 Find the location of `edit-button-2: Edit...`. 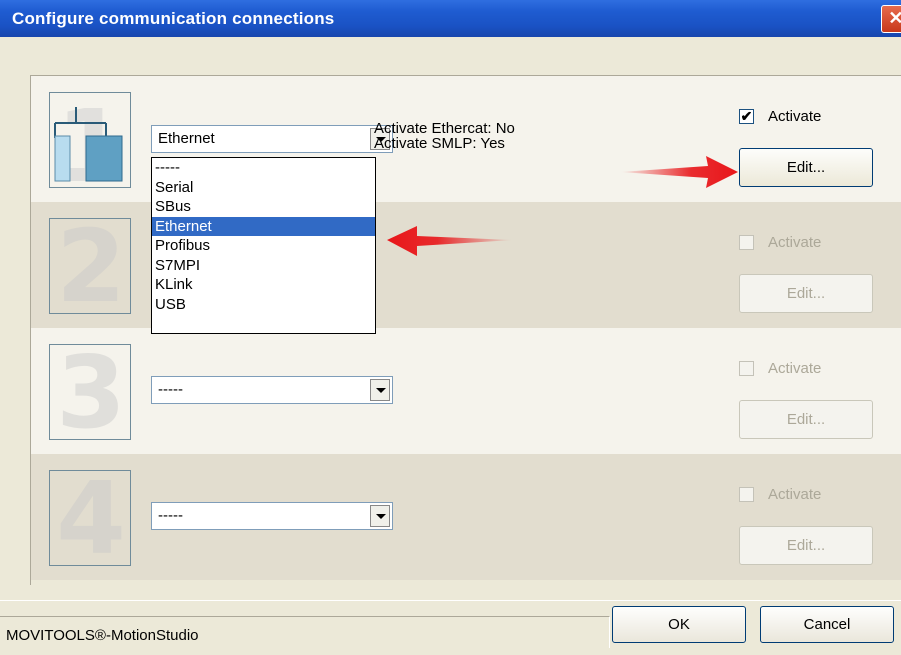

edit-button-2: Edit... is located at coordinates (806, 293).